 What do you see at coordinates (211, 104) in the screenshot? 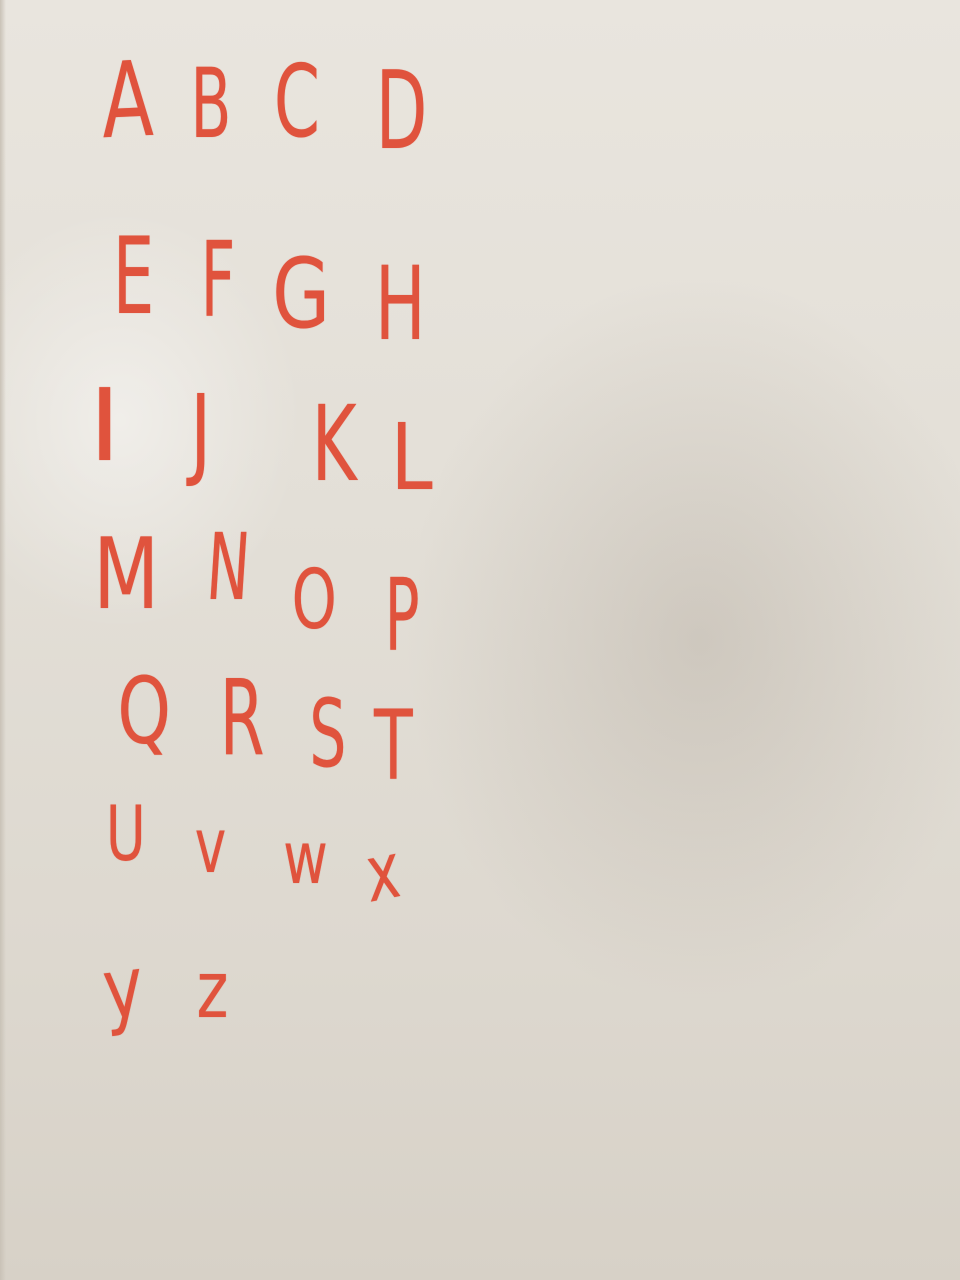
I see `letter-b: B` at bounding box center [211, 104].